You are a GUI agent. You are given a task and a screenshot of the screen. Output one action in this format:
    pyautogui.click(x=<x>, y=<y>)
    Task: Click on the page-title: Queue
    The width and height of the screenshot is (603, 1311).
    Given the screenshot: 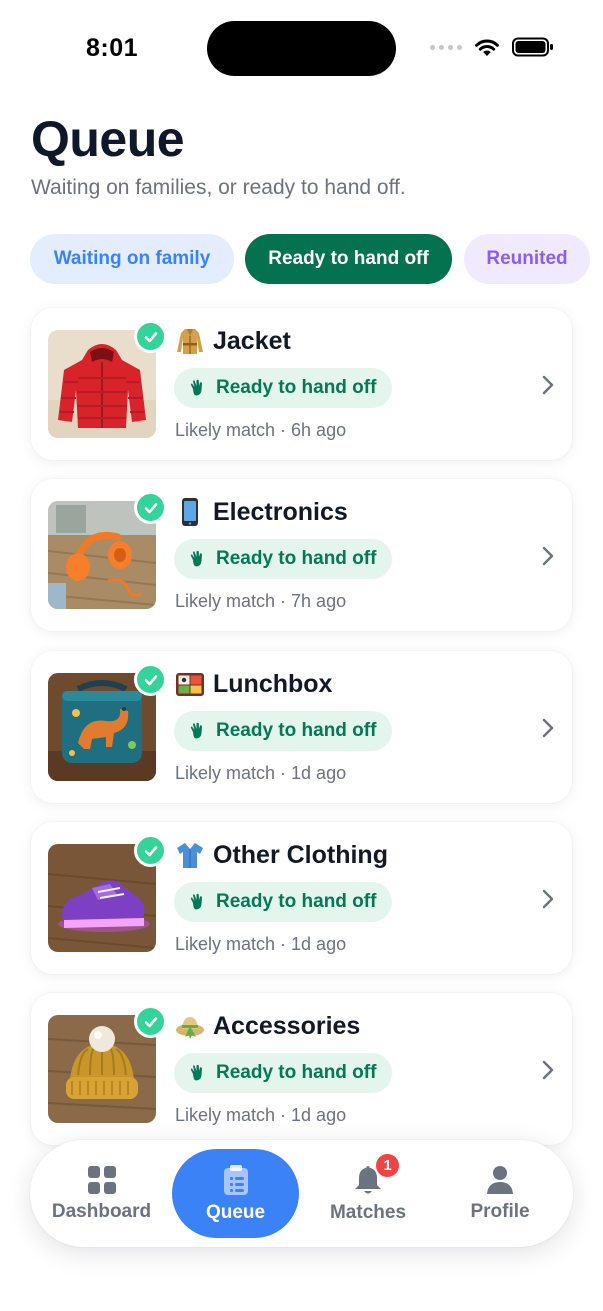 What is the action you would take?
    pyautogui.click(x=108, y=139)
    